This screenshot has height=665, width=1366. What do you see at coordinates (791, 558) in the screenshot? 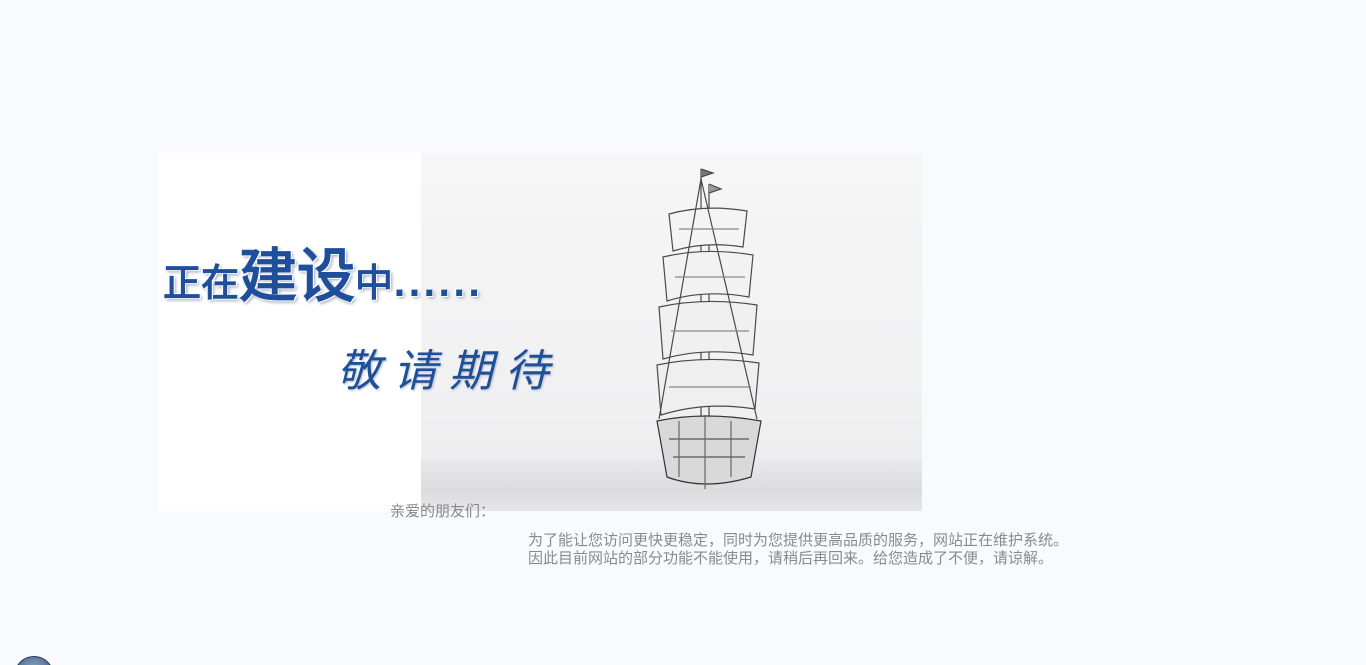
I see `message-line-2: 因此目前网站的部分功能不能使用，请稍后再回来。给您造成了不便，请谅解。` at bounding box center [791, 558].